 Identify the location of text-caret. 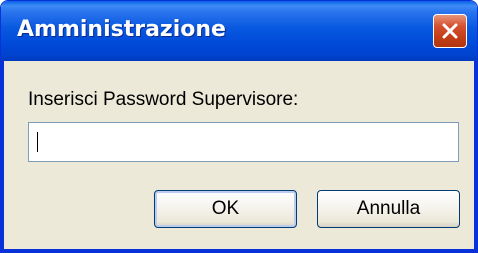
(37, 142).